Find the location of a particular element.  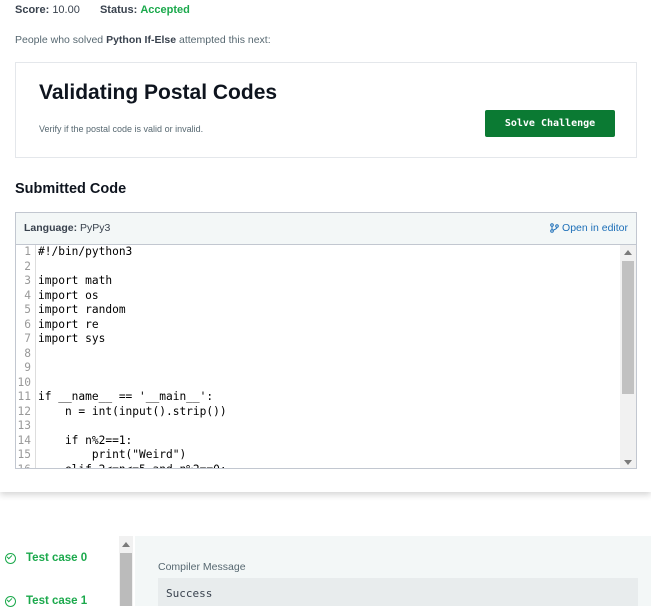

code-text: elif 2<=n<=5 and n%2==0: is located at coordinates (132, 465).